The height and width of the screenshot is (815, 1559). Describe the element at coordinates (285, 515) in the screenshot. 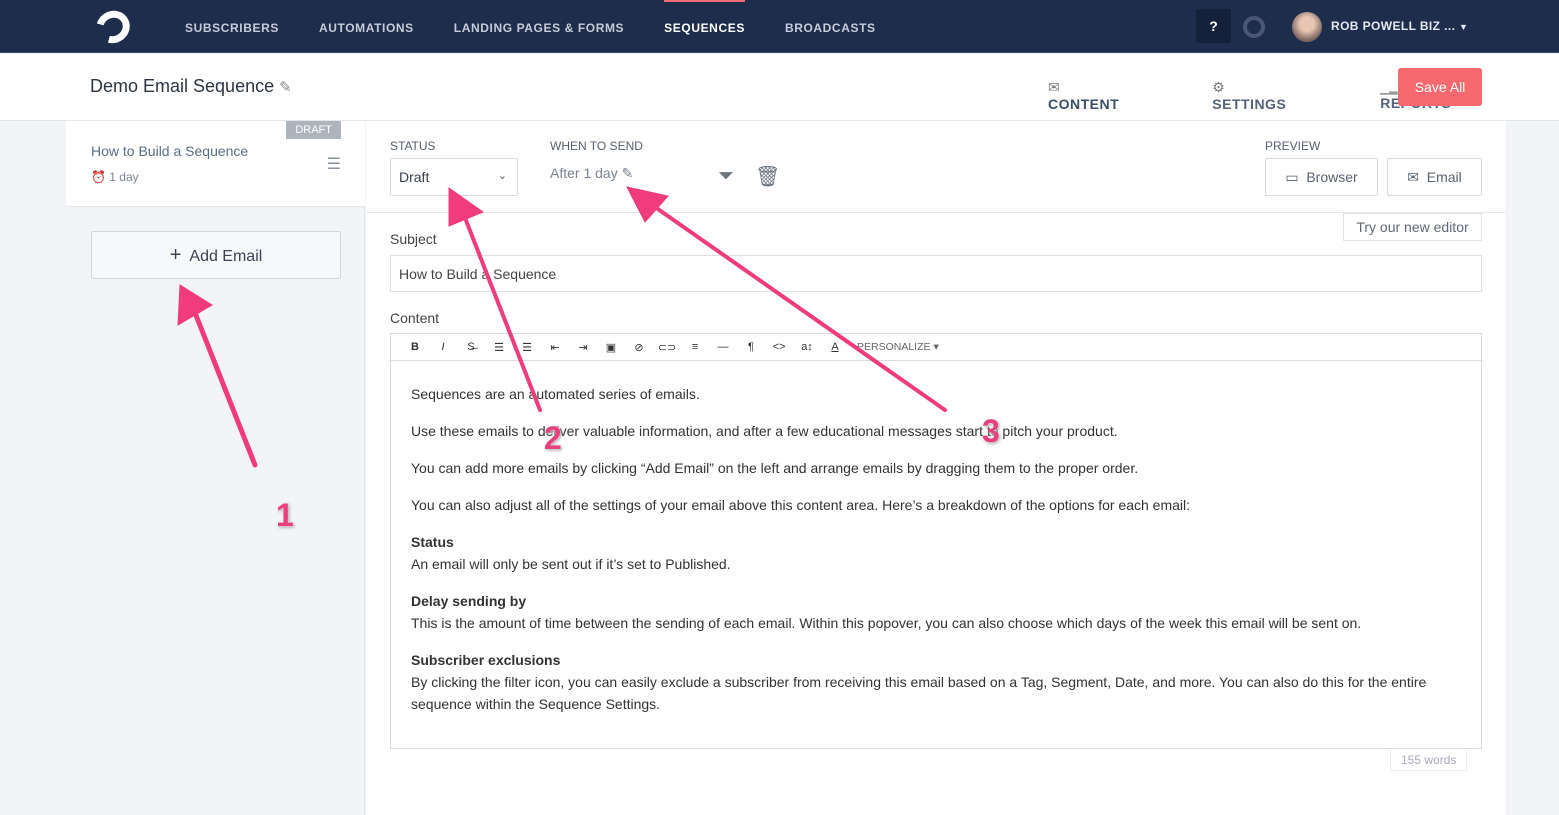

I see `annotation-label-1: 1` at that location.